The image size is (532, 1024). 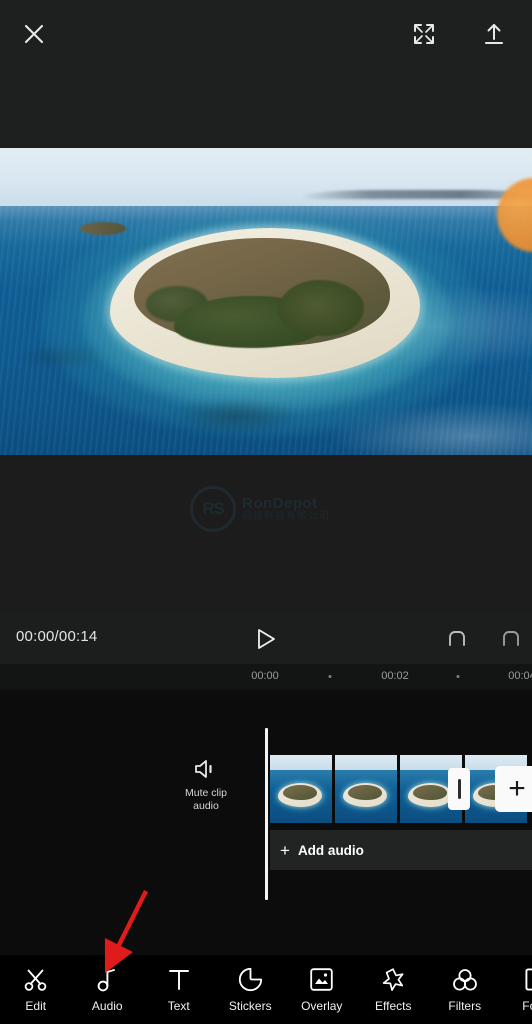 I want to click on music-note-icon, so click(x=107, y=980).